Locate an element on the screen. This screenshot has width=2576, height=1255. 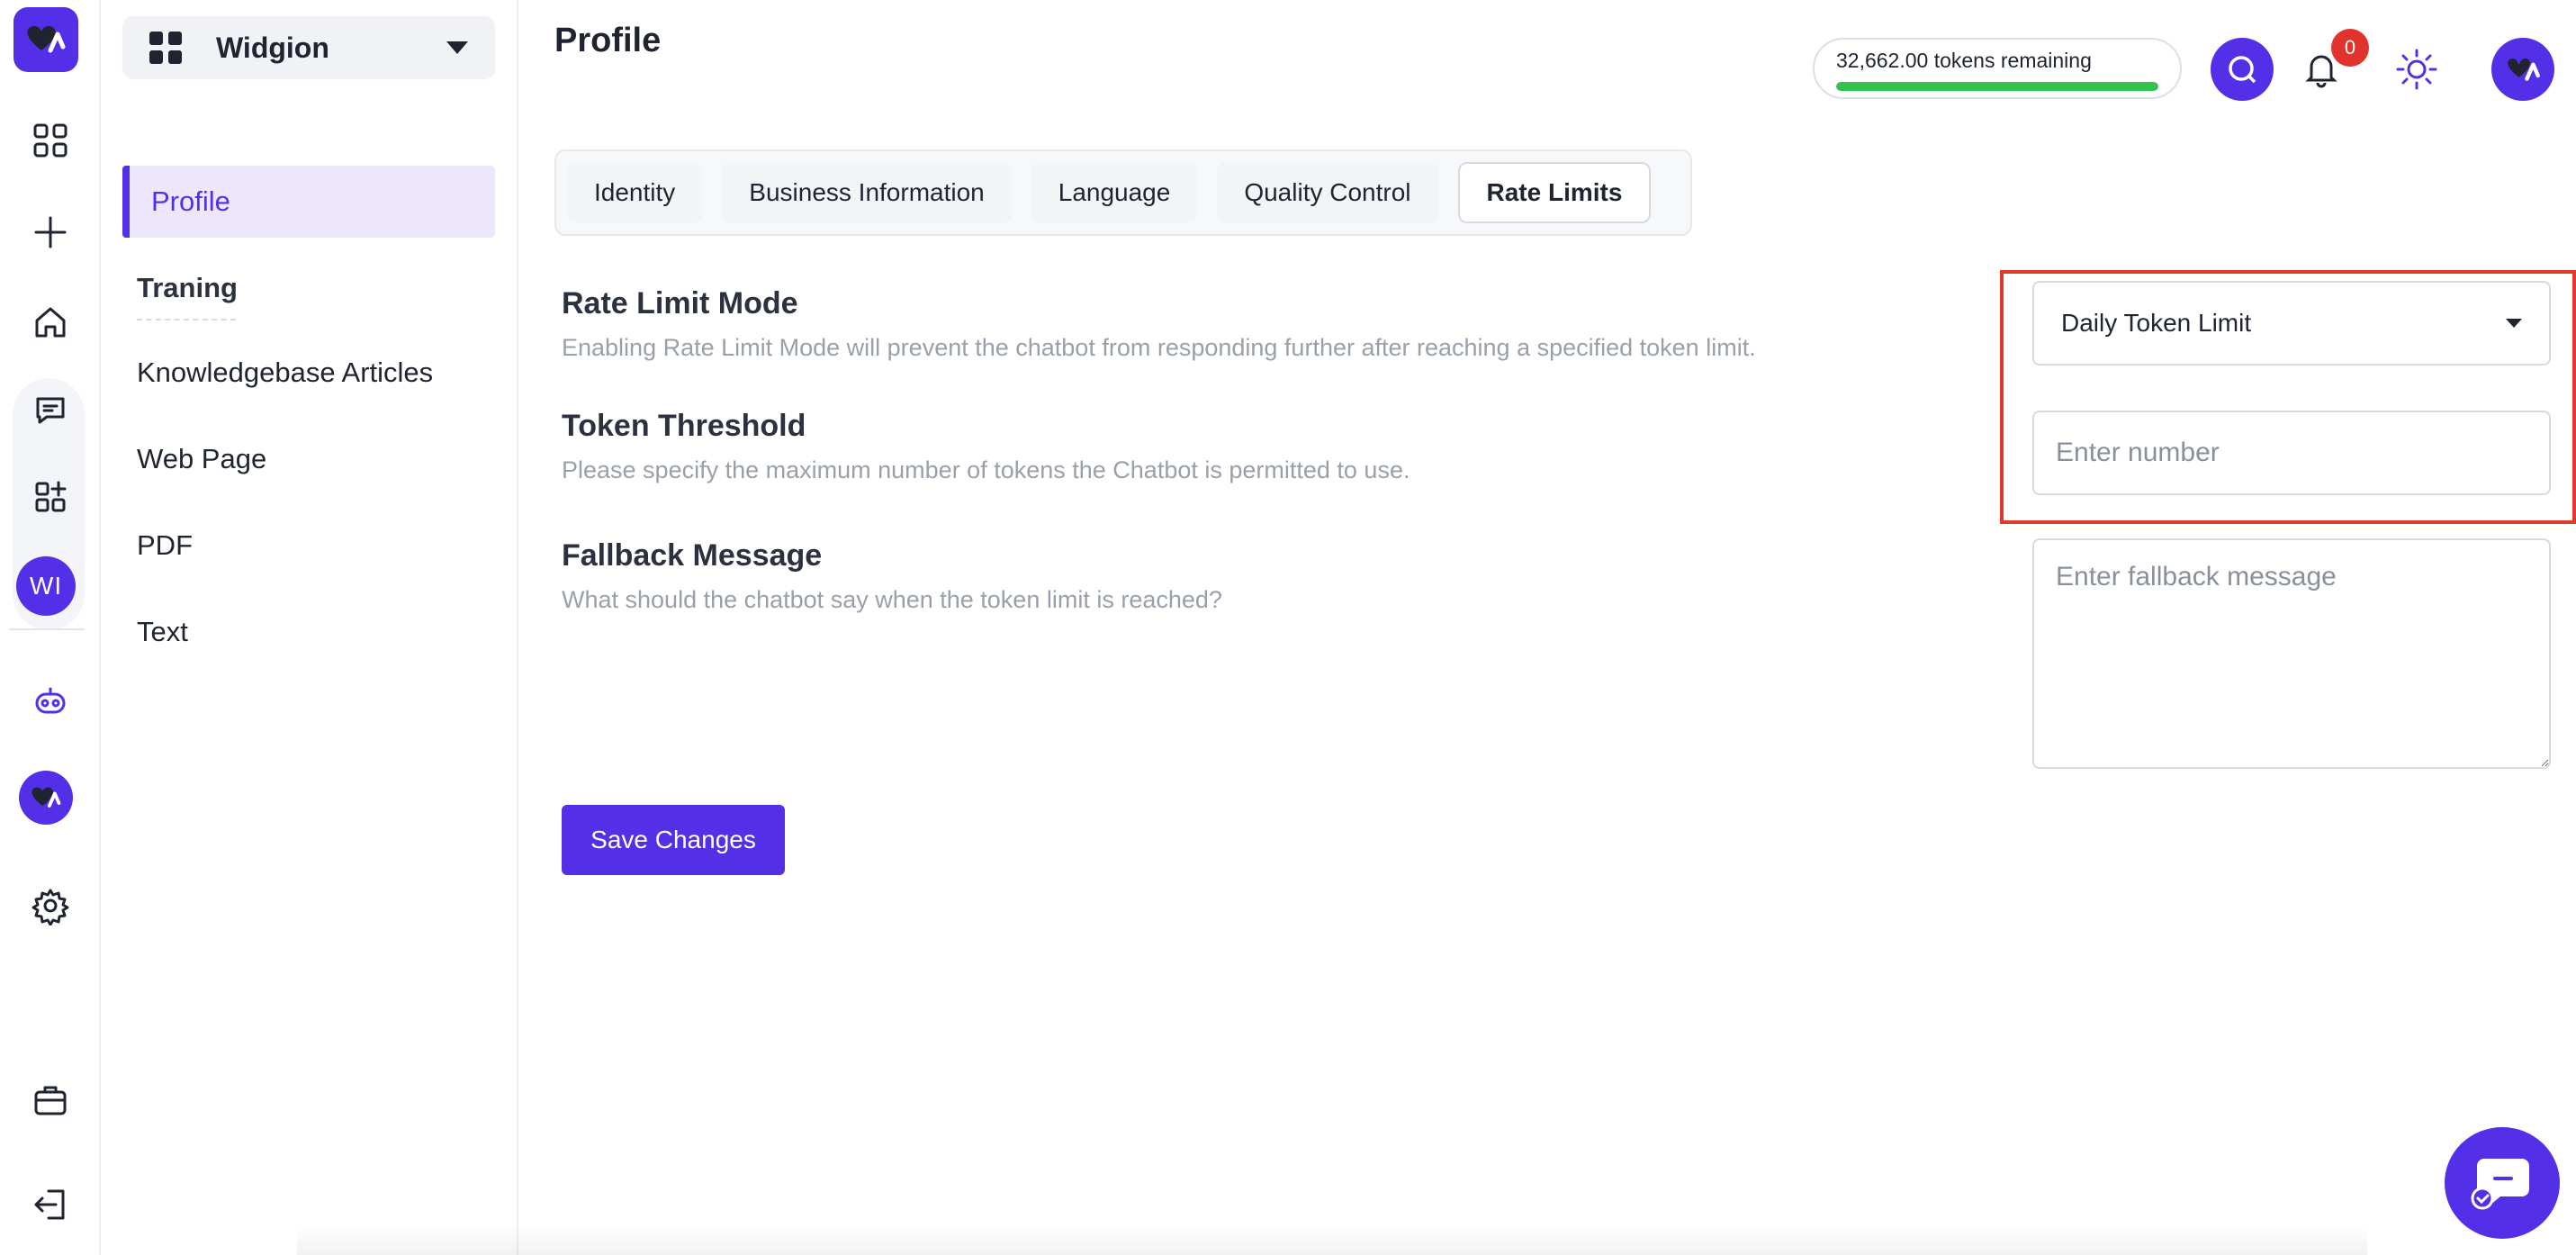
logo-icon is located at coordinates (46, 39).